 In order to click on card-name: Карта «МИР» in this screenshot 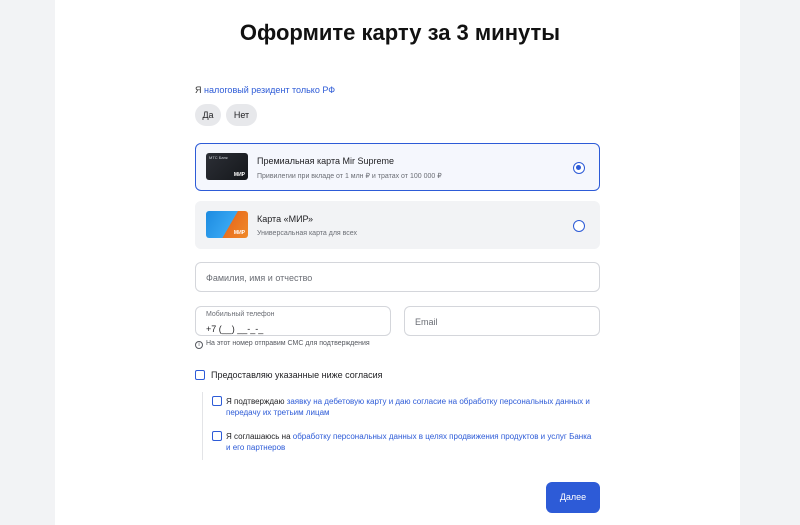, I will do `click(285, 219)`.